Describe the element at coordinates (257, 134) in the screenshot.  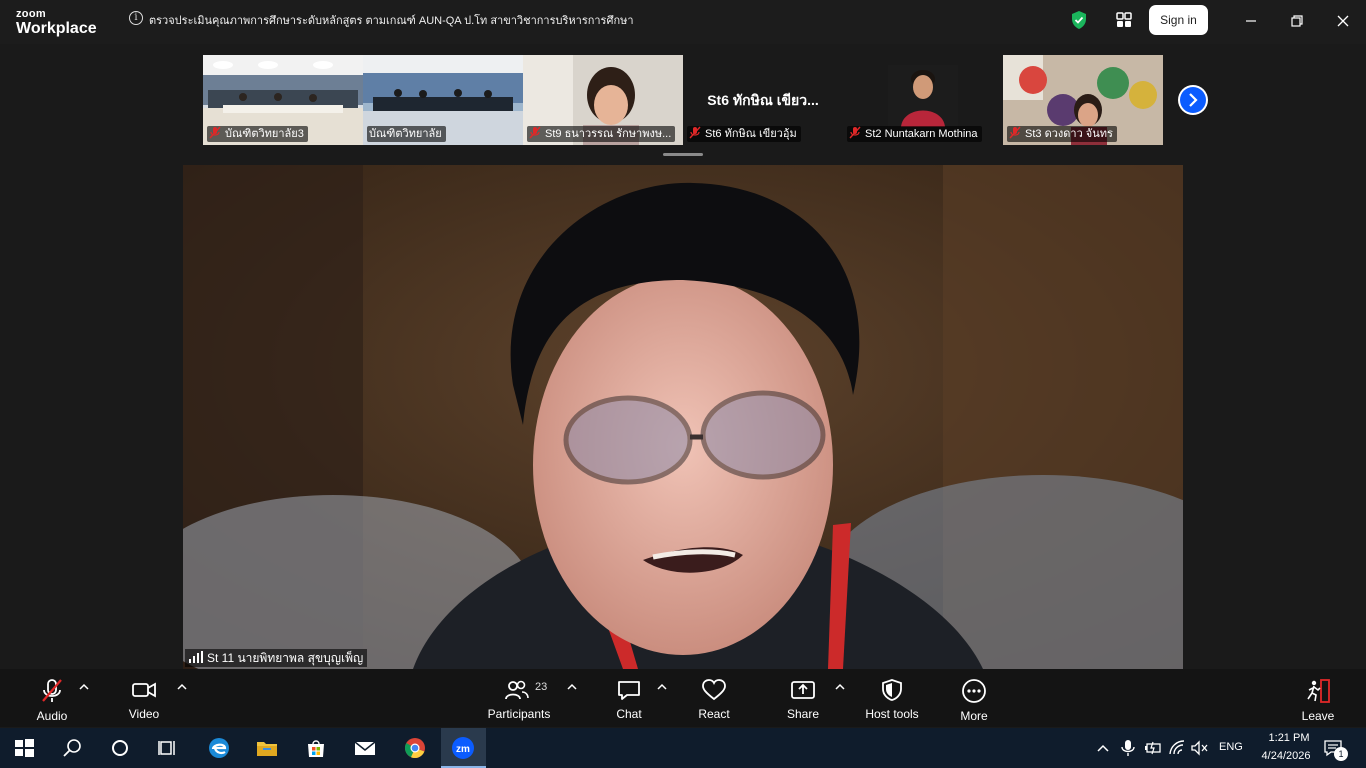
I see `participant-name-label: บัณฑิตวิทยาลัย3` at that location.